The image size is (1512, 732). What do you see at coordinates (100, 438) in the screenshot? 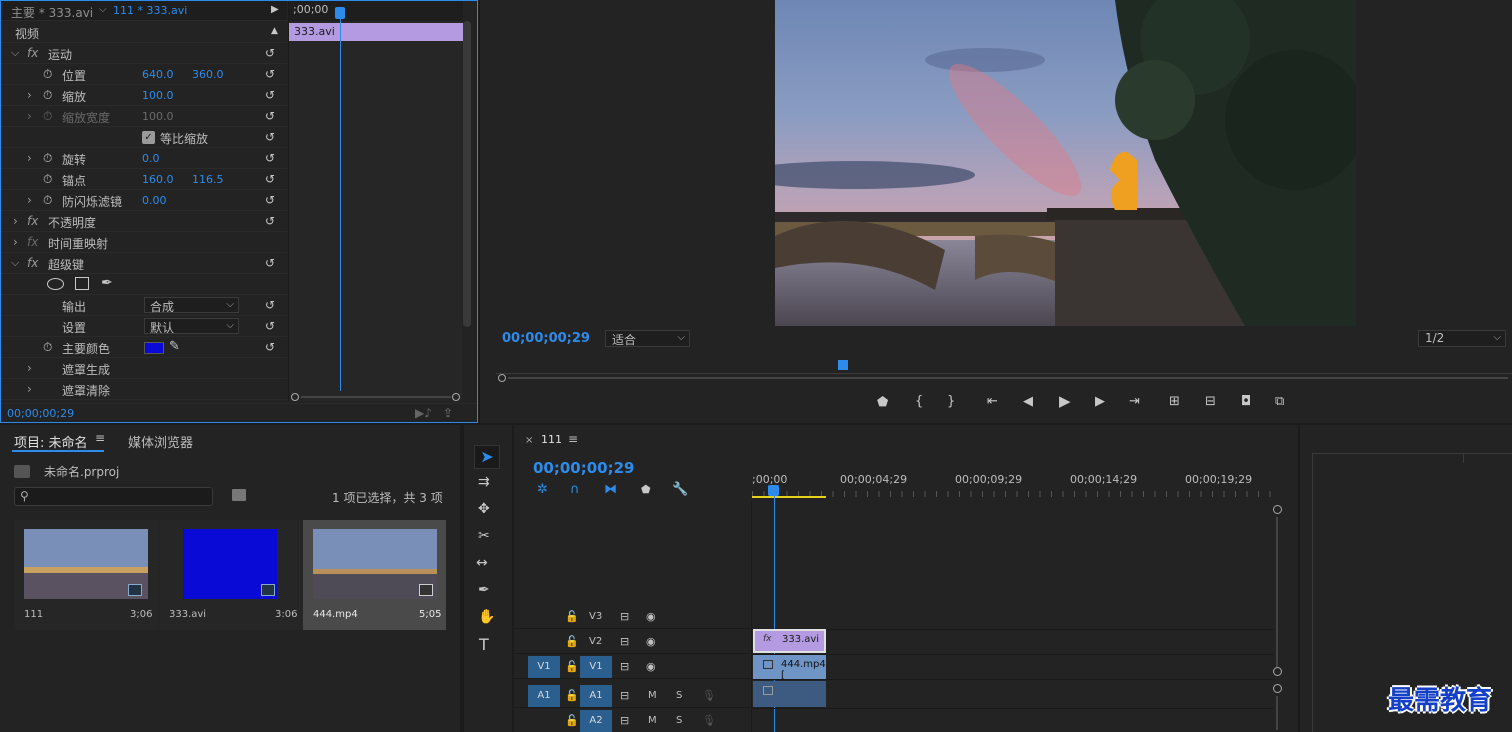
I see `panel-menu-icon: ≡` at bounding box center [100, 438].